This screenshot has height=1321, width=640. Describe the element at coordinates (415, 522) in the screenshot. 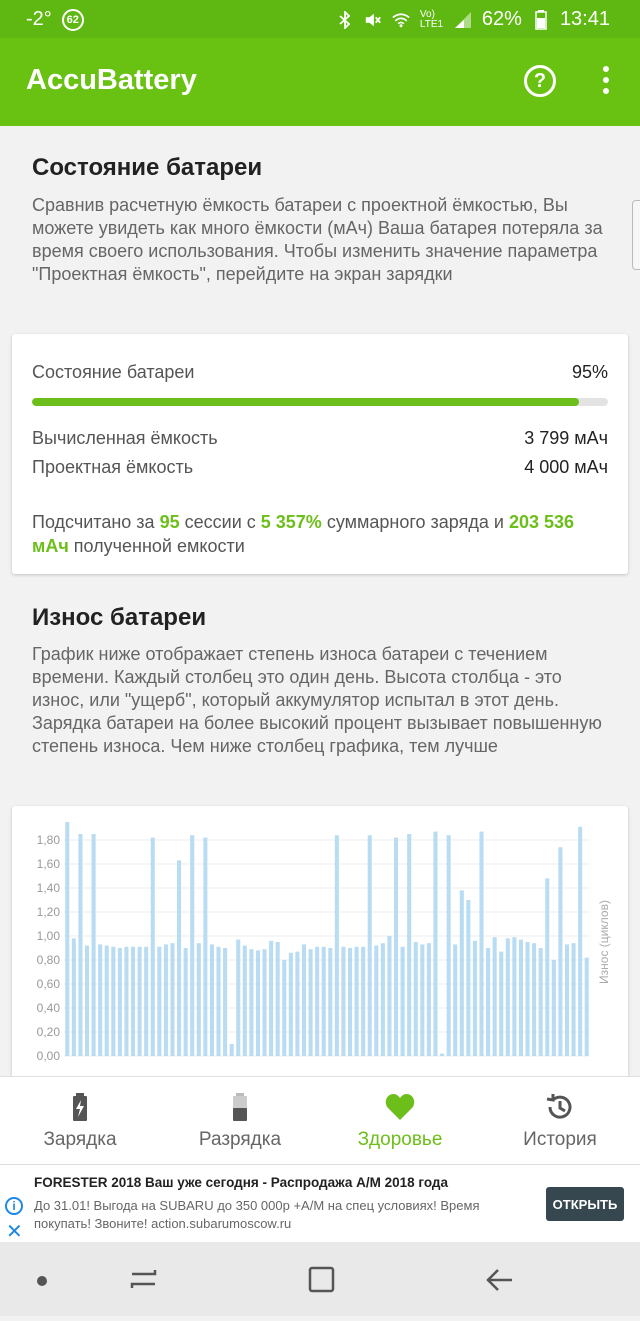

I see `summary-mid2: суммарного заряда и` at that location.